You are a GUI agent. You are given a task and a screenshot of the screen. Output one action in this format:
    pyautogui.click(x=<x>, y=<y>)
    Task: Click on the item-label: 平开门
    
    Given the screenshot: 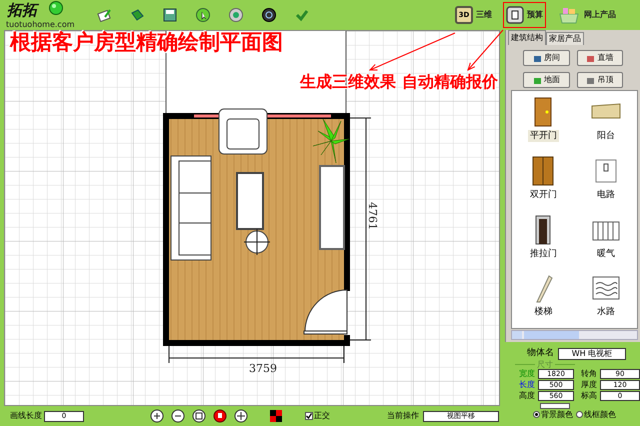 What is the action you would take?
    pyautogui.click(x=543, y=136)
    